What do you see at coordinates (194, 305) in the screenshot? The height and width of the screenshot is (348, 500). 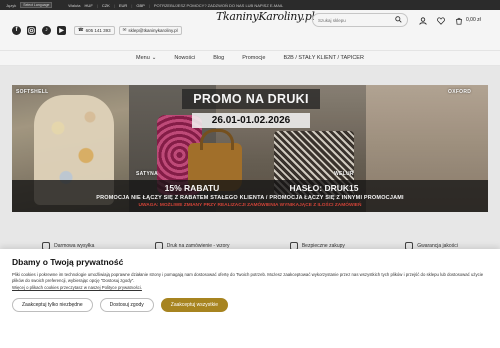 I see `accept-all-button: Zaakceptuj wszystkie` at bounding box center [194, 305].